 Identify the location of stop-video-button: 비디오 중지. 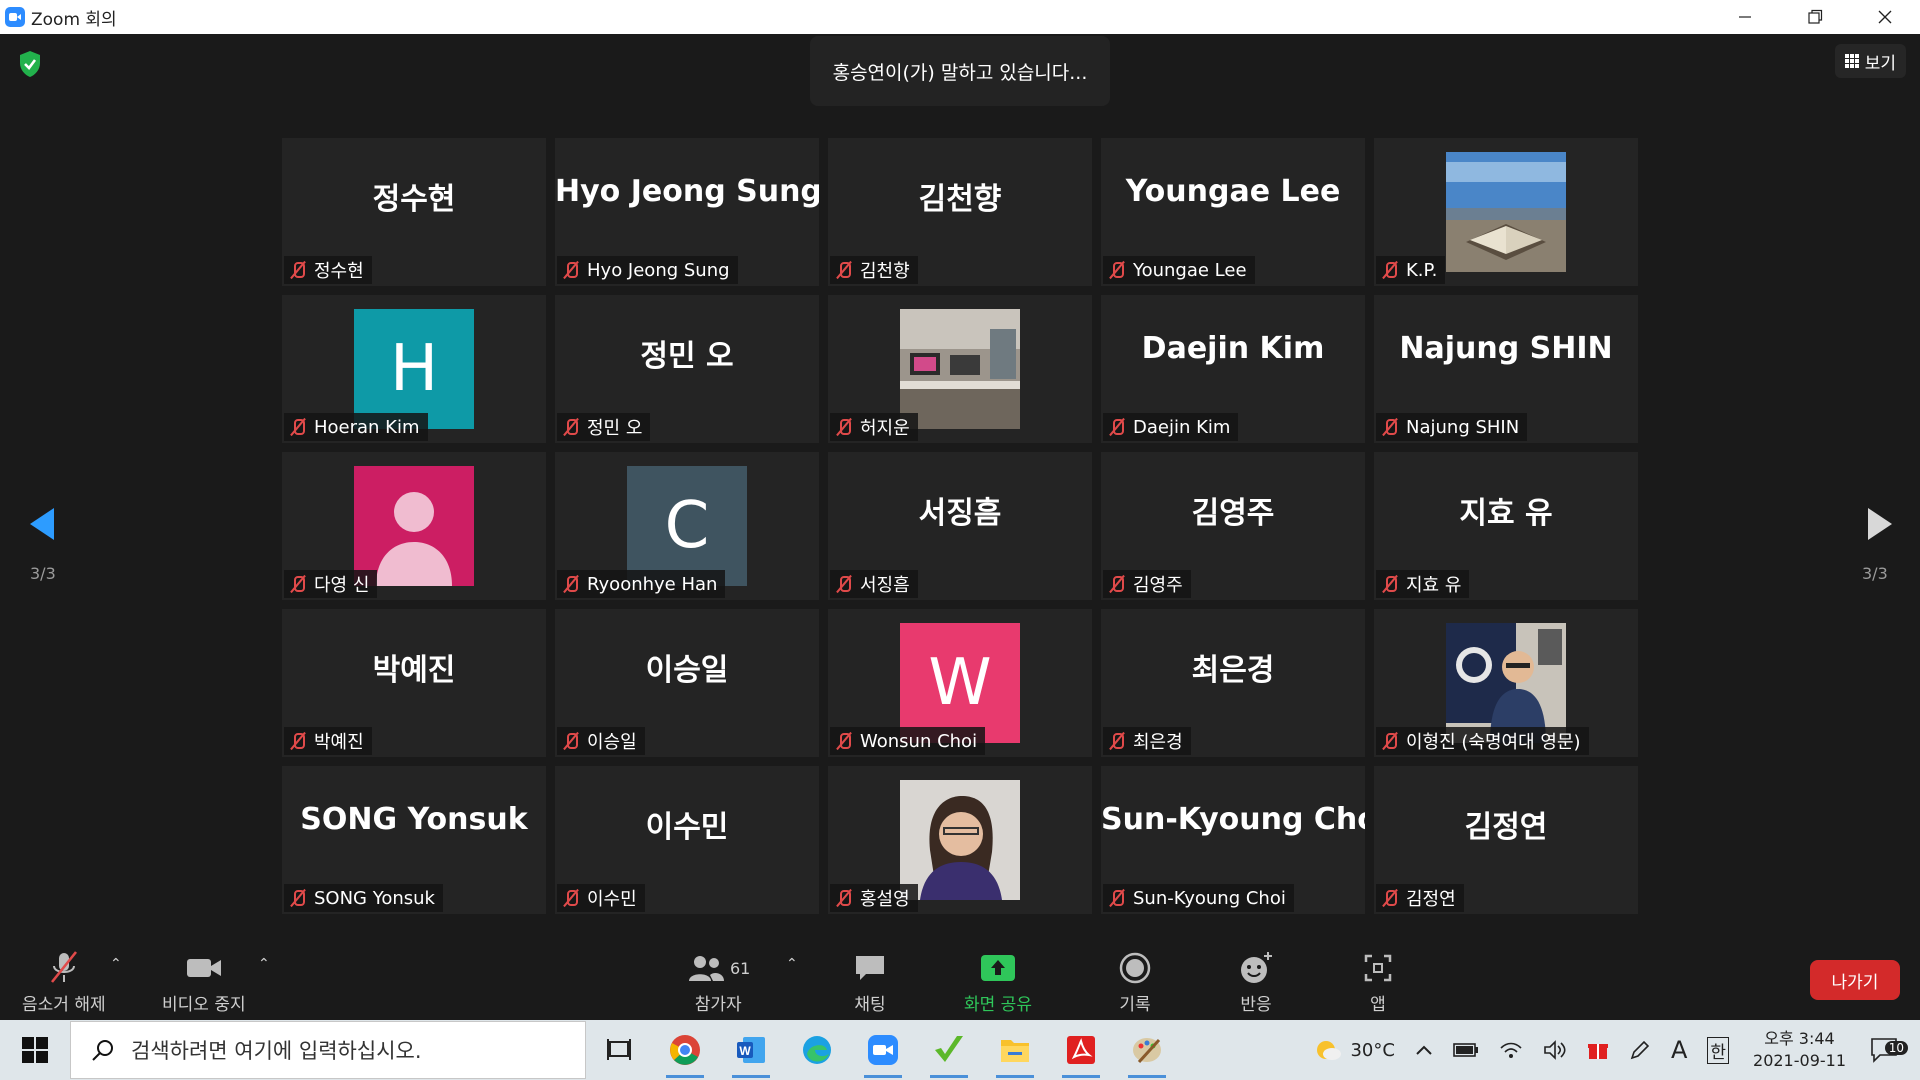
(204, 980).